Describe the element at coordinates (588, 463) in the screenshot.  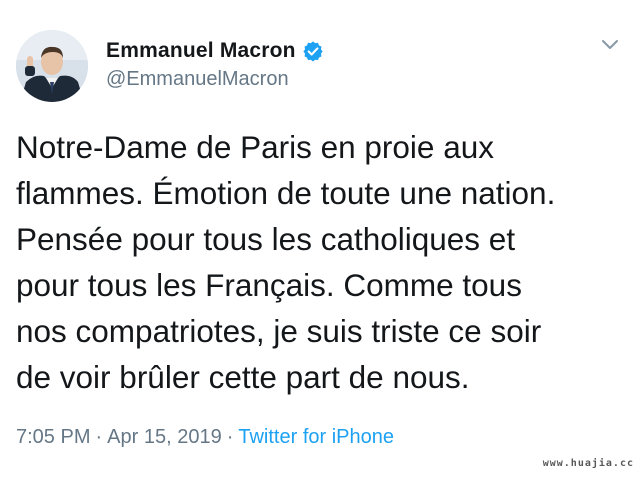
I see `watermark: www.huajia.cc` at that location.